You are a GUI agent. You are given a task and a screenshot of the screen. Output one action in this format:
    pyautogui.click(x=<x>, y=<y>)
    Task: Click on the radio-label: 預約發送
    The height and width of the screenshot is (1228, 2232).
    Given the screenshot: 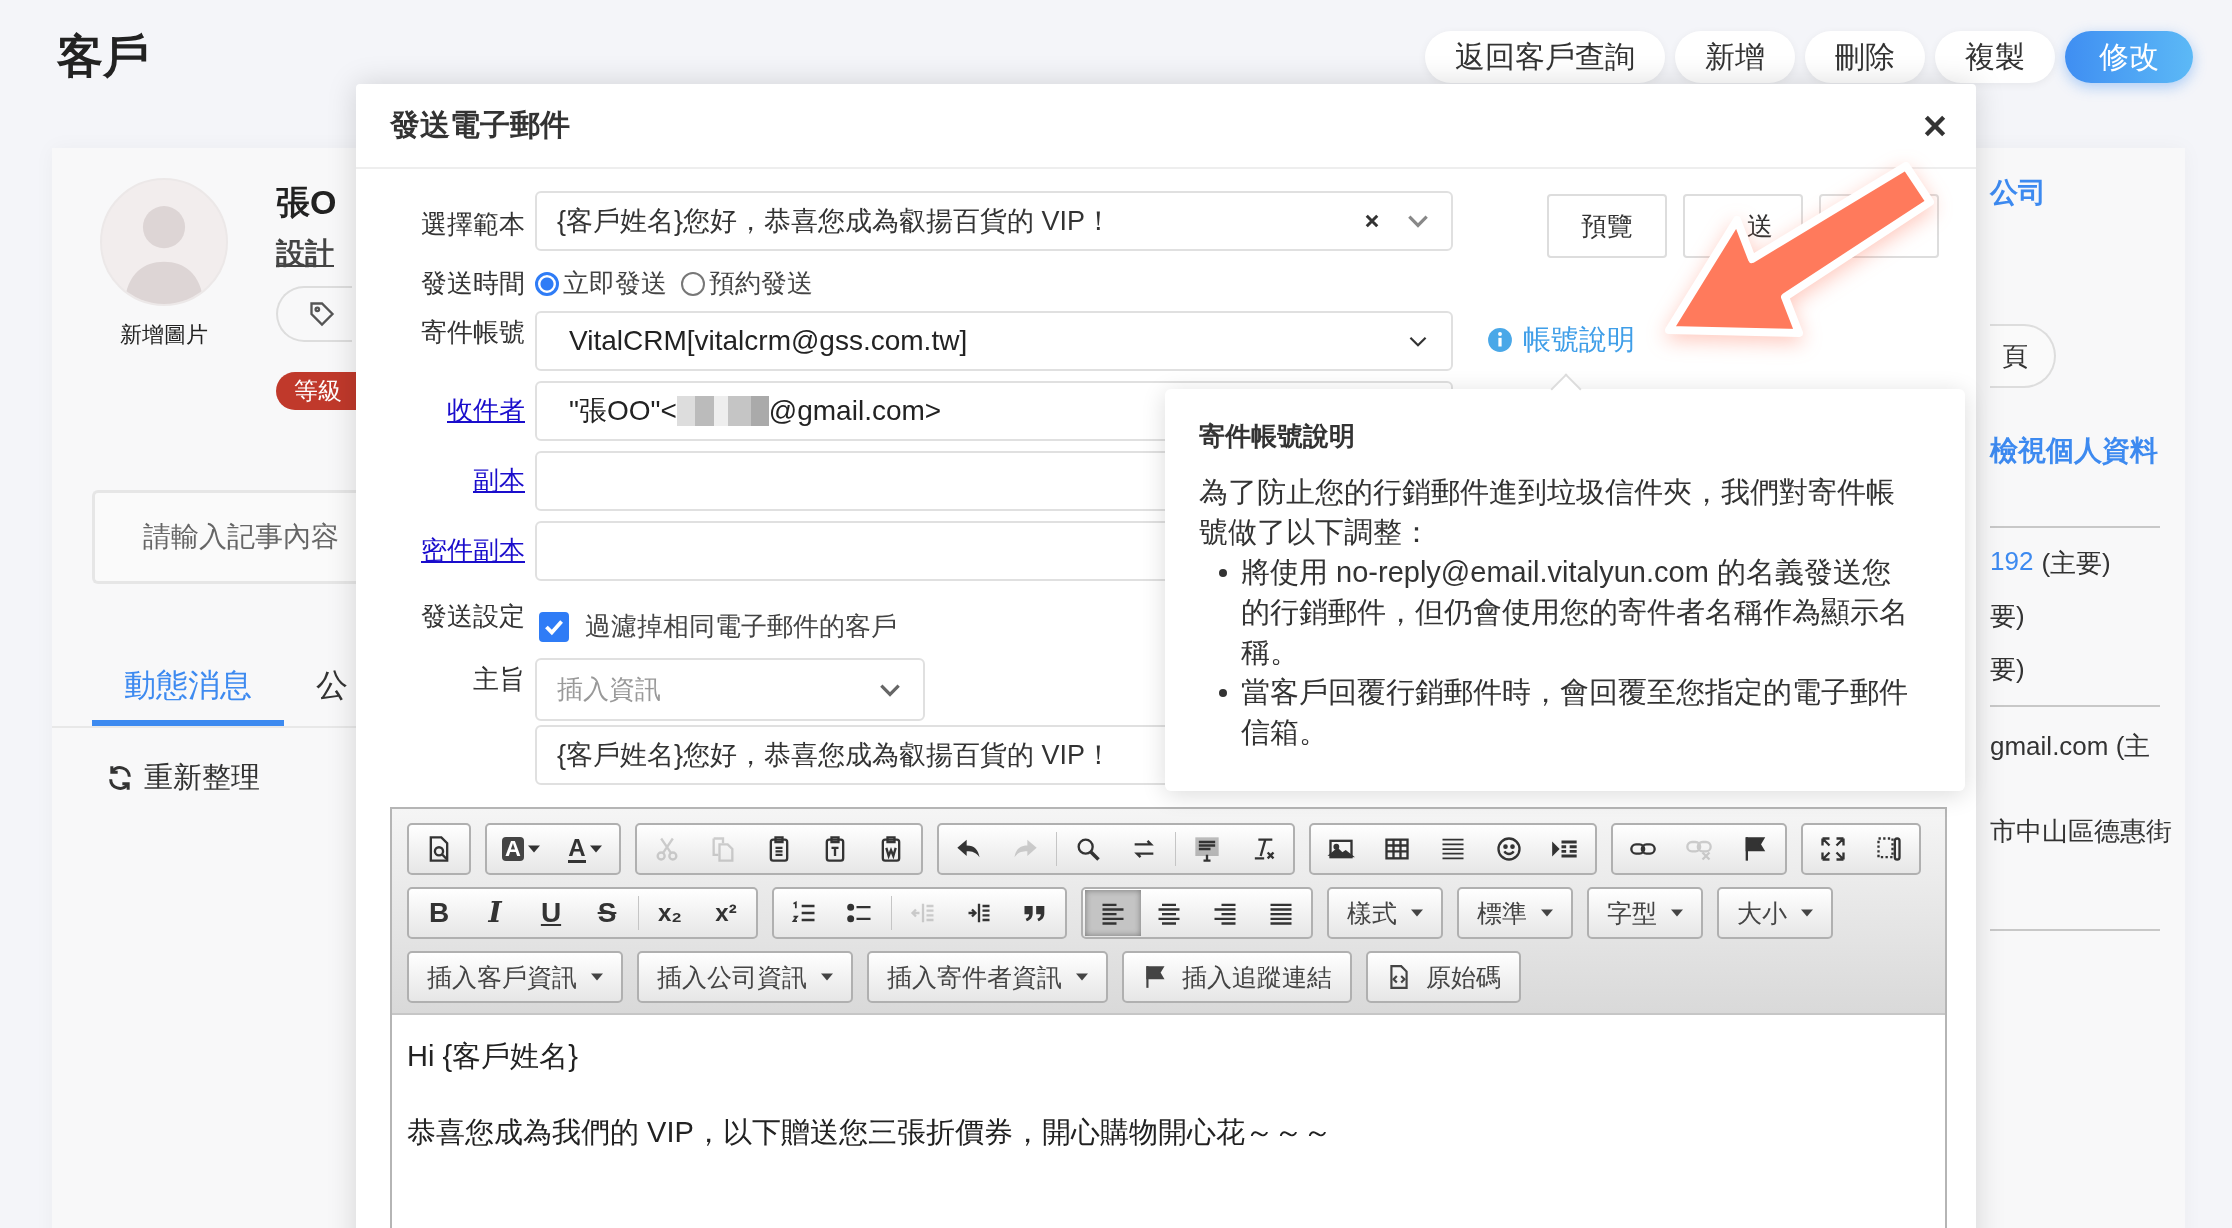 What is the action you would take?
    pyautogui.click(x=761, y=283)
    